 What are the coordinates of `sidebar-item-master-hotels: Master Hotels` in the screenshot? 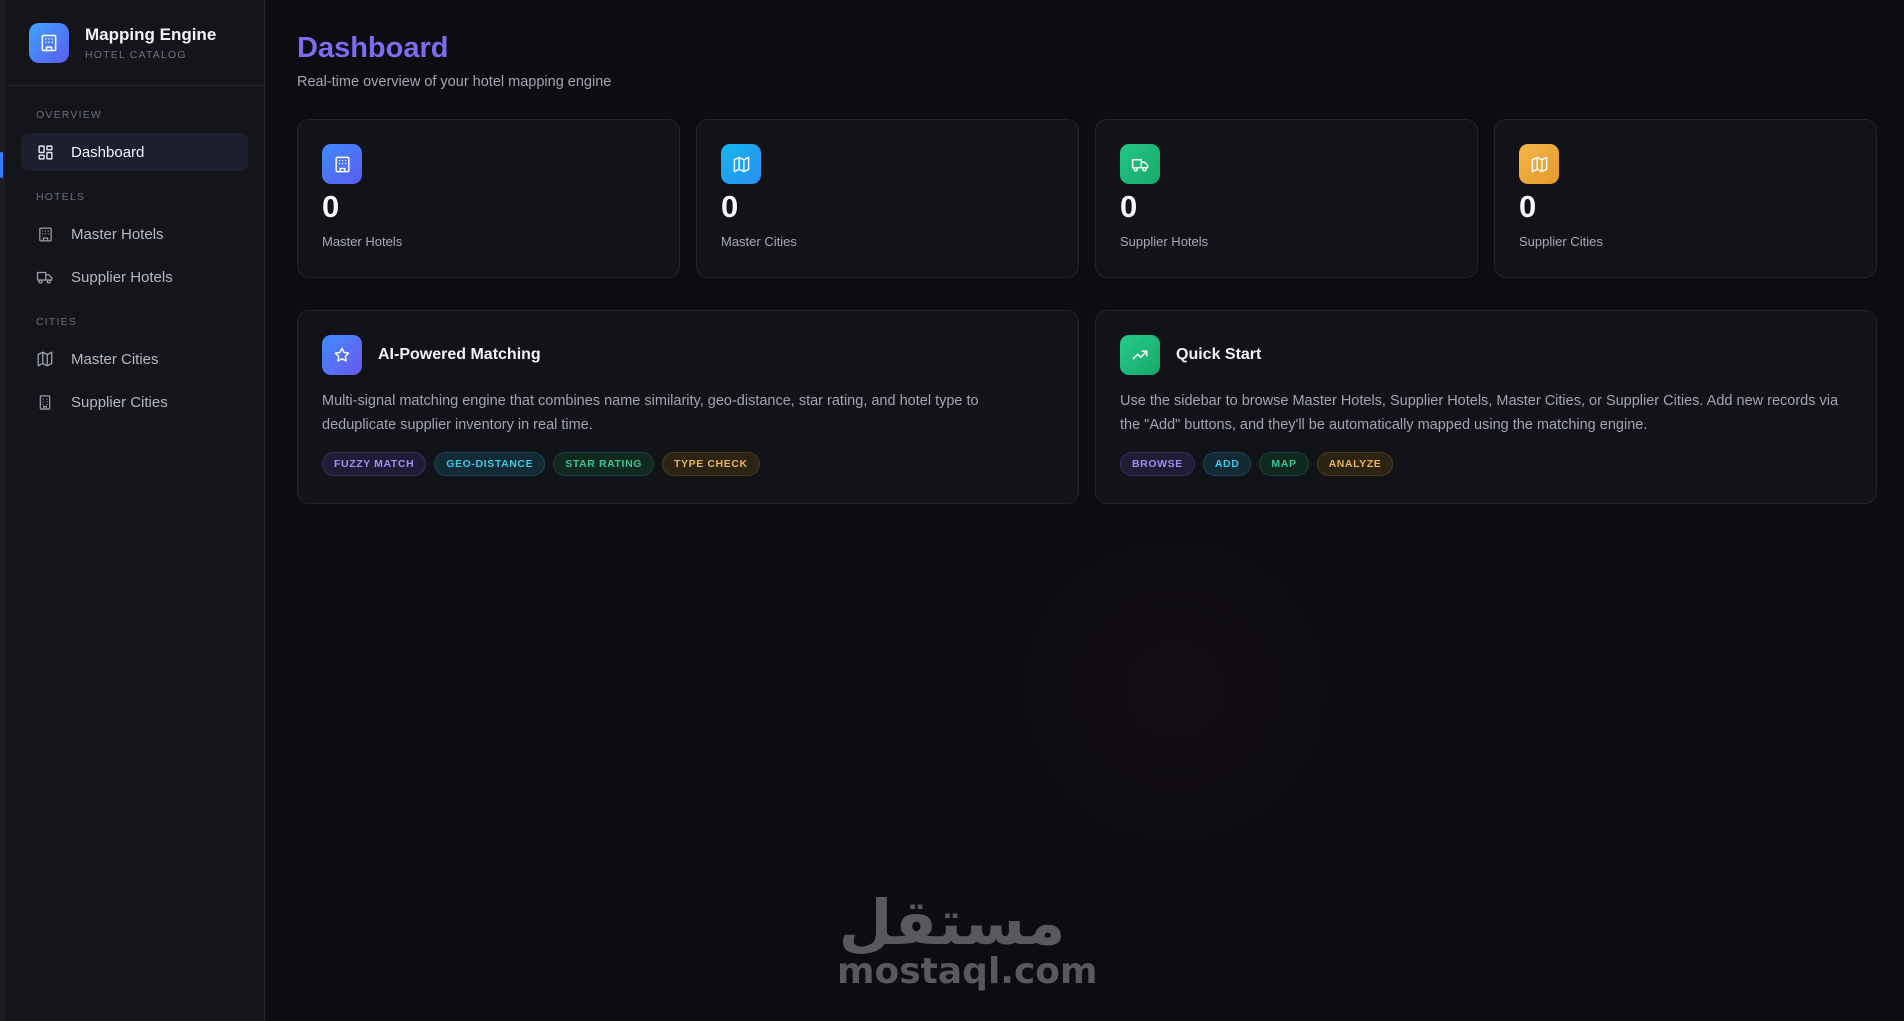 It's located at (134, 234).